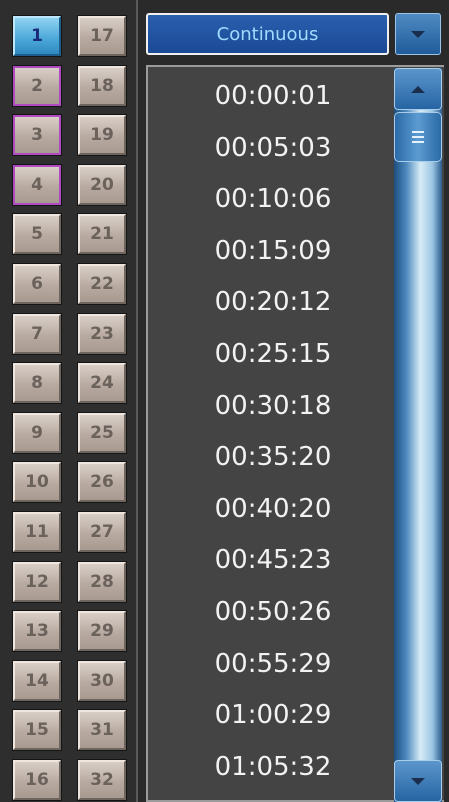  What do you see at coordinates (102, 780) in the screenshot?
I see `channel-button-32: 32` at bounding box center [102, 780].